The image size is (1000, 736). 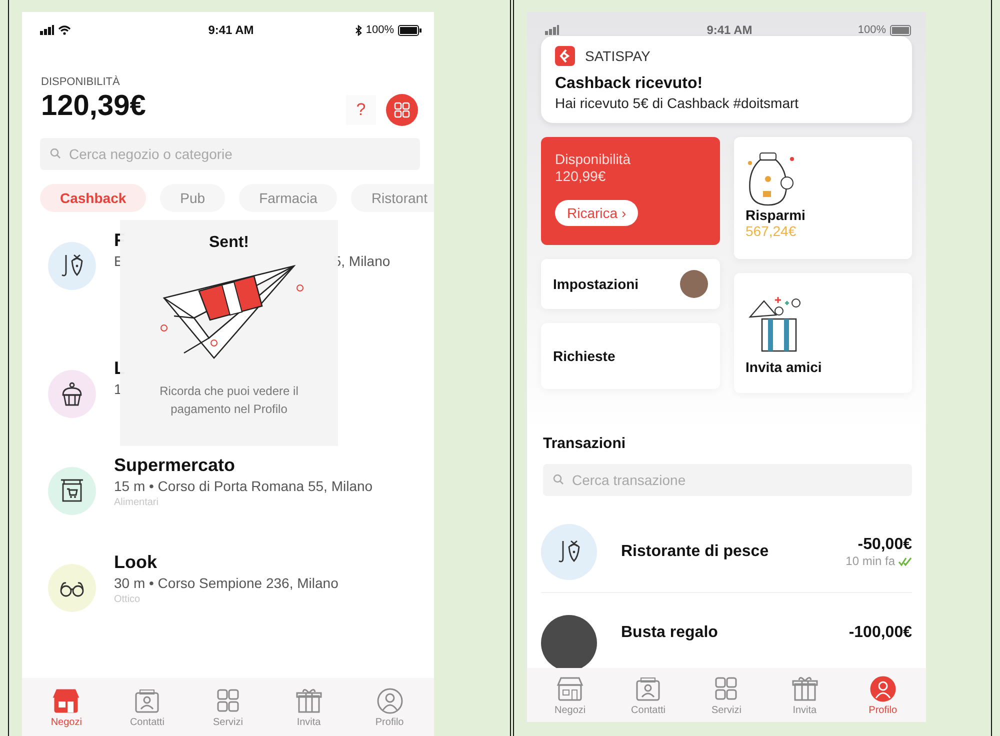 I want to click on transaction-name: Busta regalo, so click(x=670, y=633).